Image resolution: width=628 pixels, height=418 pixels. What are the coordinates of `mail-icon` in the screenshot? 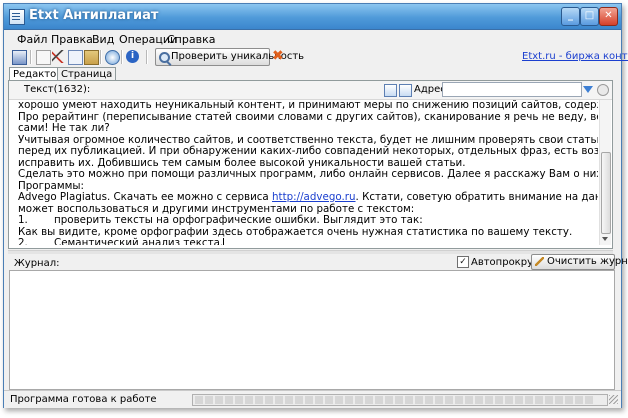 It's located at (19, 57).